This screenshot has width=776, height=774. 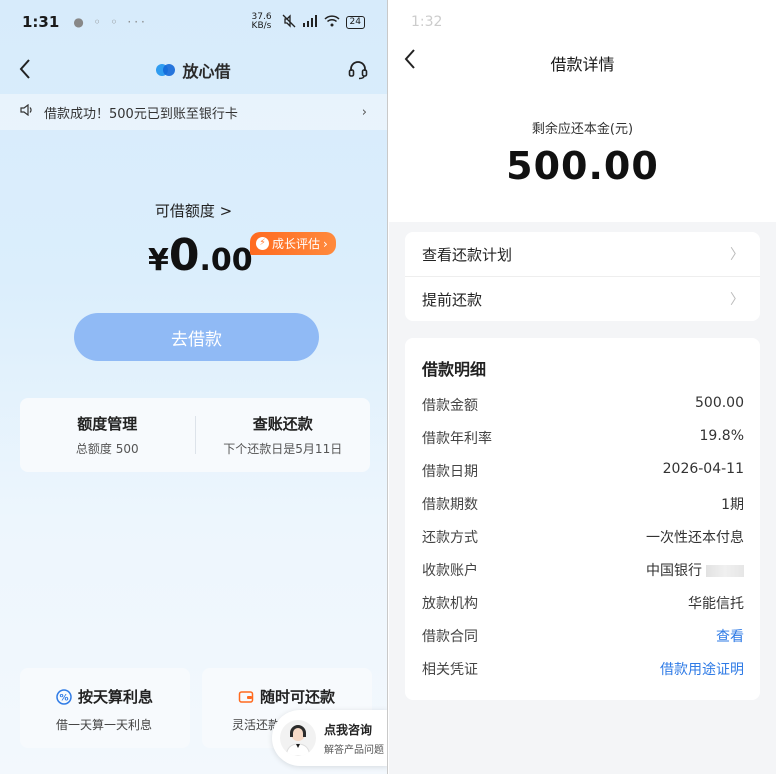 I want to click on detail-title: 借款明细, so click(x=454, y=369).